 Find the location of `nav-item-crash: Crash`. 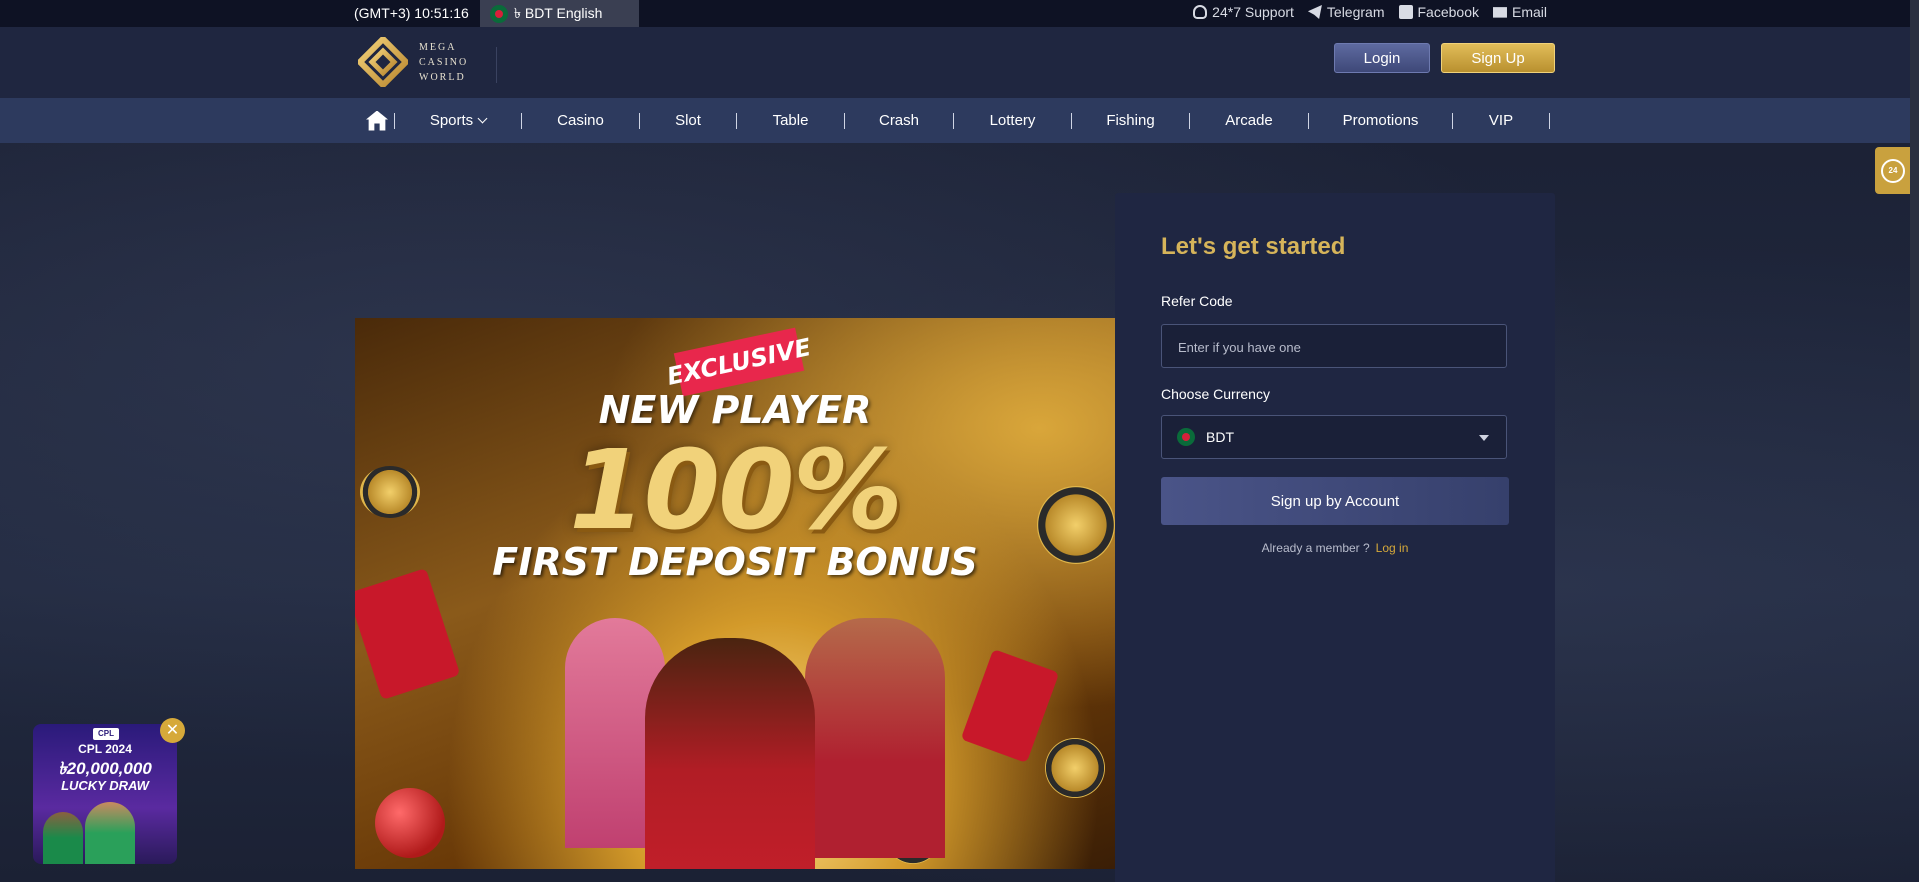

nav-item-crash: Crash is located at coordinates (899, 120).